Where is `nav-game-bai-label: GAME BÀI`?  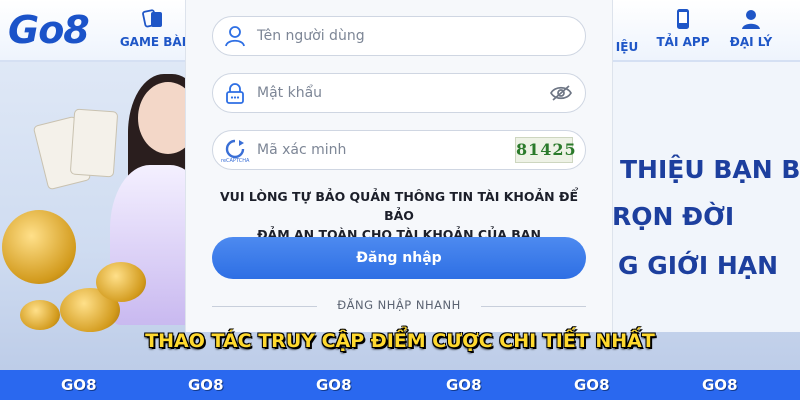 nav-game-bai-label: GAME BÀI is located at coordinates (153, 42).